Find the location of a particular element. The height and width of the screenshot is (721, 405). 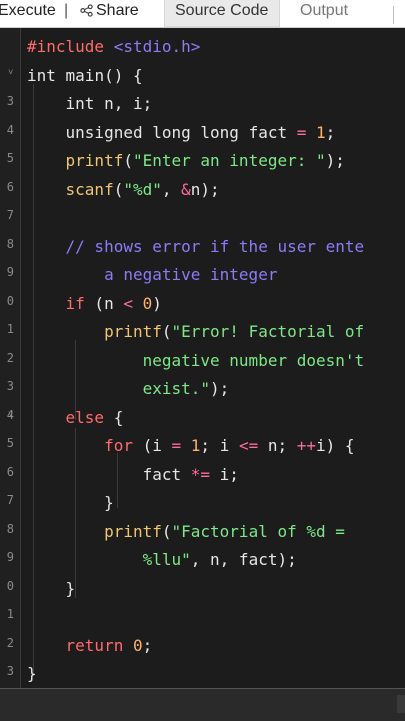

editor-footer is located at coordinates (202, 704).